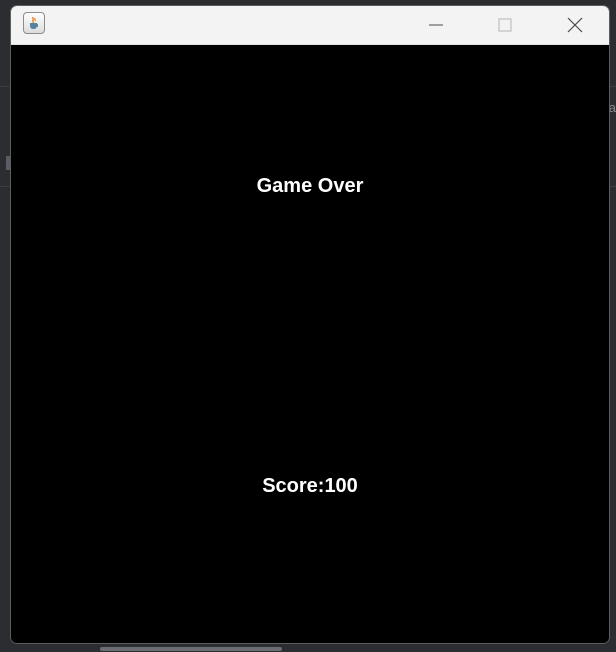  I want to click on java-coffee-icon, so click(34, 23).